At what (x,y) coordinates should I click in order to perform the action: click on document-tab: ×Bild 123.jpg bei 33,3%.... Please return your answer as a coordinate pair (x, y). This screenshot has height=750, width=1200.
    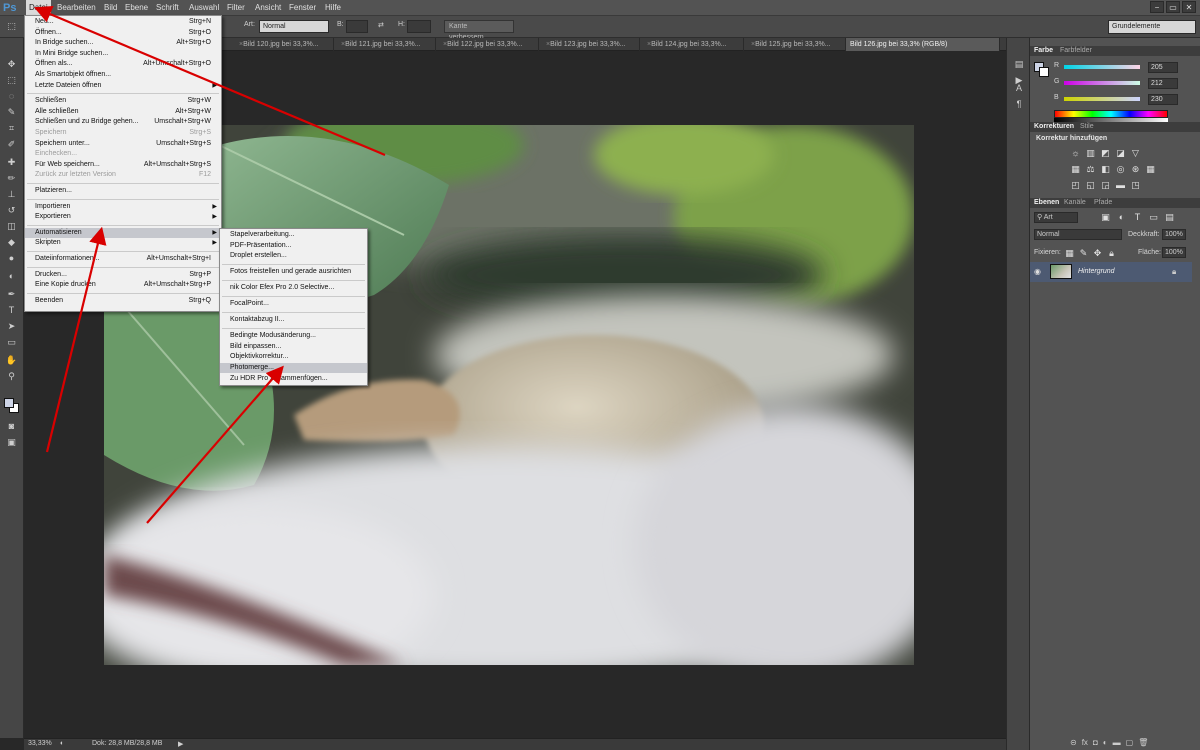
    Looking at the image, I should click on (589, 44).